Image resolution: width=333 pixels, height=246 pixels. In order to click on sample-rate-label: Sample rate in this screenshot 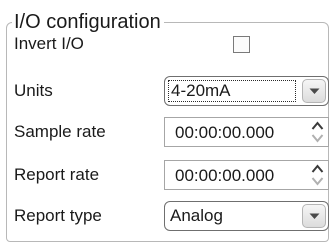, I will do `click(60, 131)`.